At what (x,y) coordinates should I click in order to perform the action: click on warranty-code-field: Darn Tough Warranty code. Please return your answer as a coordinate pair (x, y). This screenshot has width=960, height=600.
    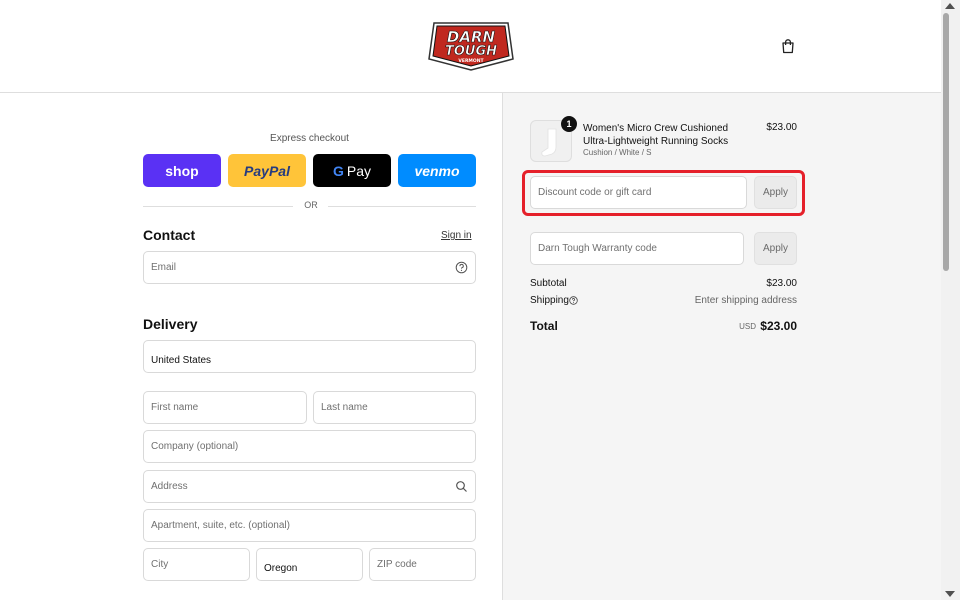
    Looking at the image, I should click on (637, 248).